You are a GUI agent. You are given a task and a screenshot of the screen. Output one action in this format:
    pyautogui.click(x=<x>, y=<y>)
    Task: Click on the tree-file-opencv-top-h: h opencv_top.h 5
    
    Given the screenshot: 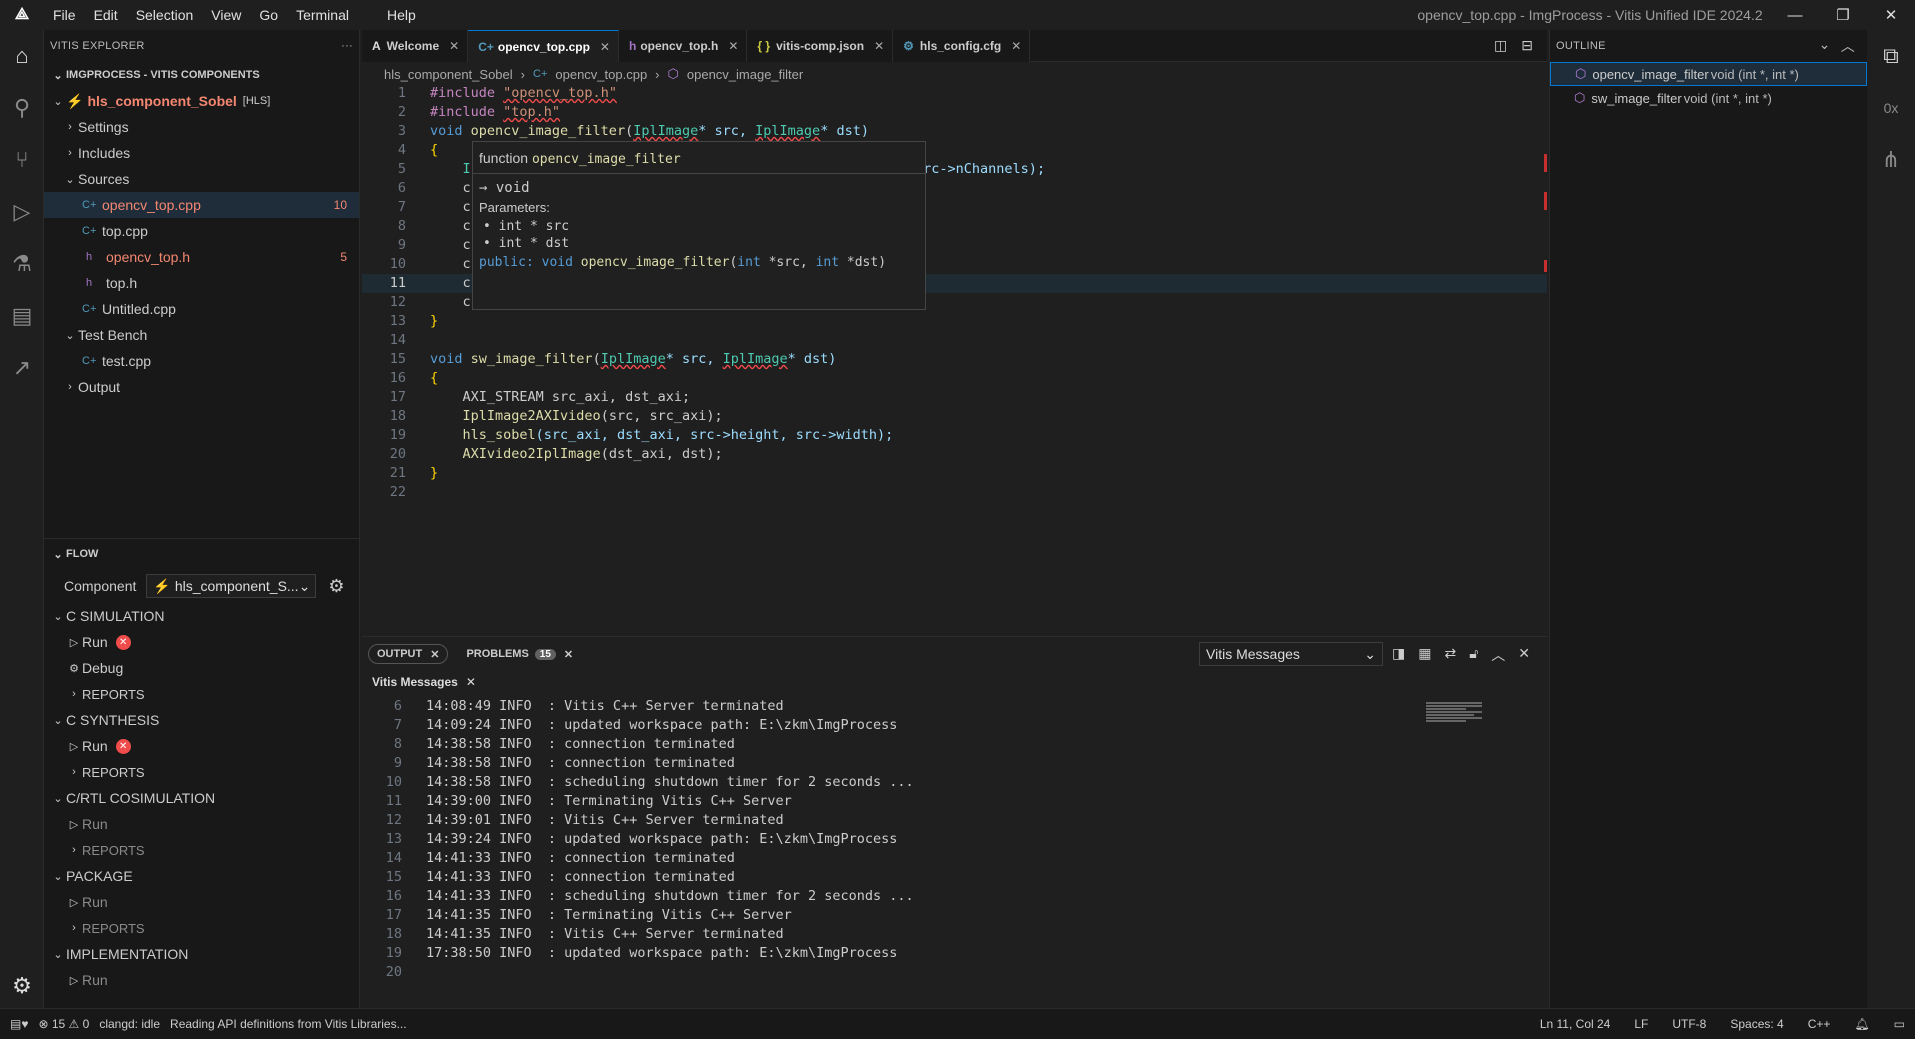 What is the action you would take?
    pyautogui.click(x=201, y=257)
    